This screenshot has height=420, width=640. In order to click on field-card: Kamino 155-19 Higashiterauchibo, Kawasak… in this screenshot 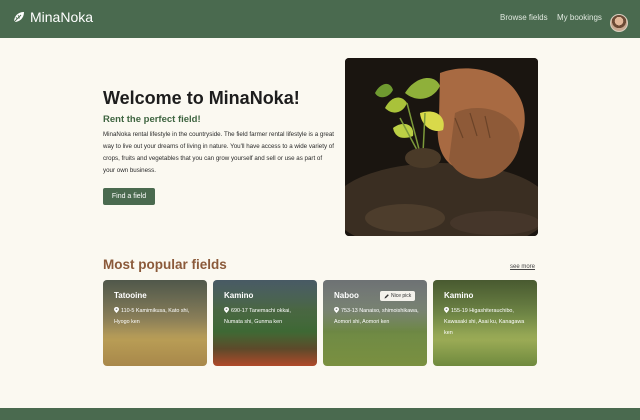, I will do `click(485, 323)`.